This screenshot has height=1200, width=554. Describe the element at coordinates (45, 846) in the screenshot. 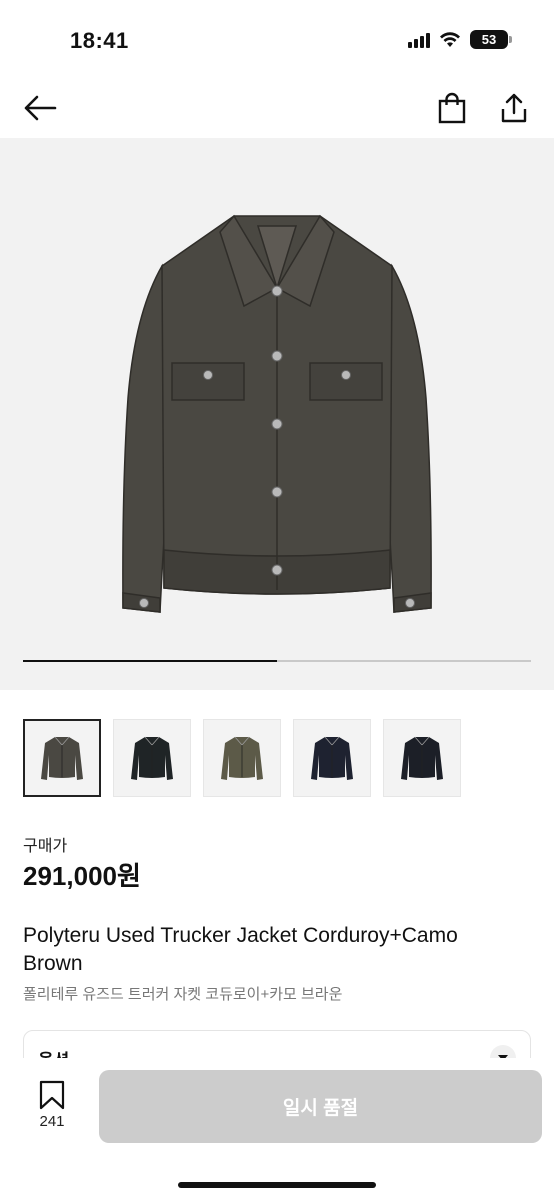

I see `price-label: 구매가` at that location.